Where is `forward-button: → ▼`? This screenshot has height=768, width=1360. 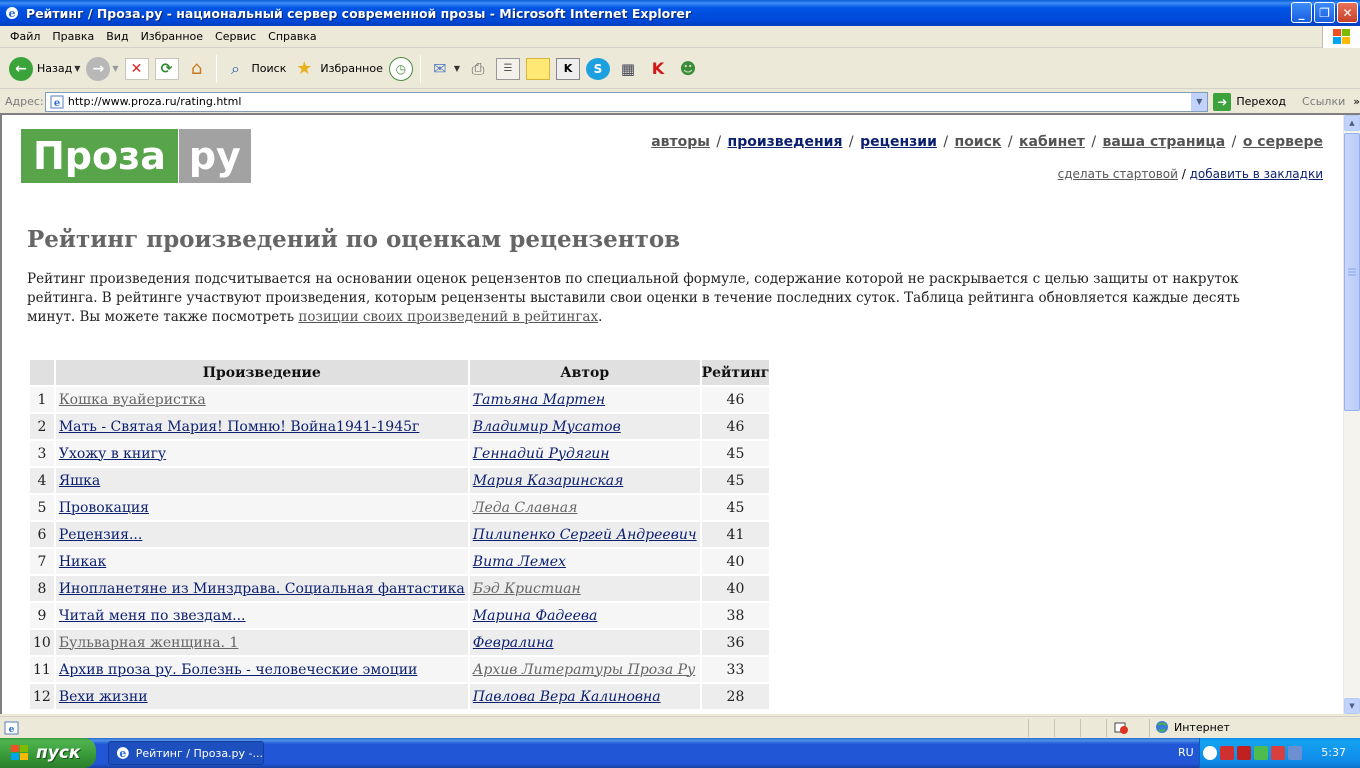 forward-button: → ▼ is located at coordinates (102, 69).